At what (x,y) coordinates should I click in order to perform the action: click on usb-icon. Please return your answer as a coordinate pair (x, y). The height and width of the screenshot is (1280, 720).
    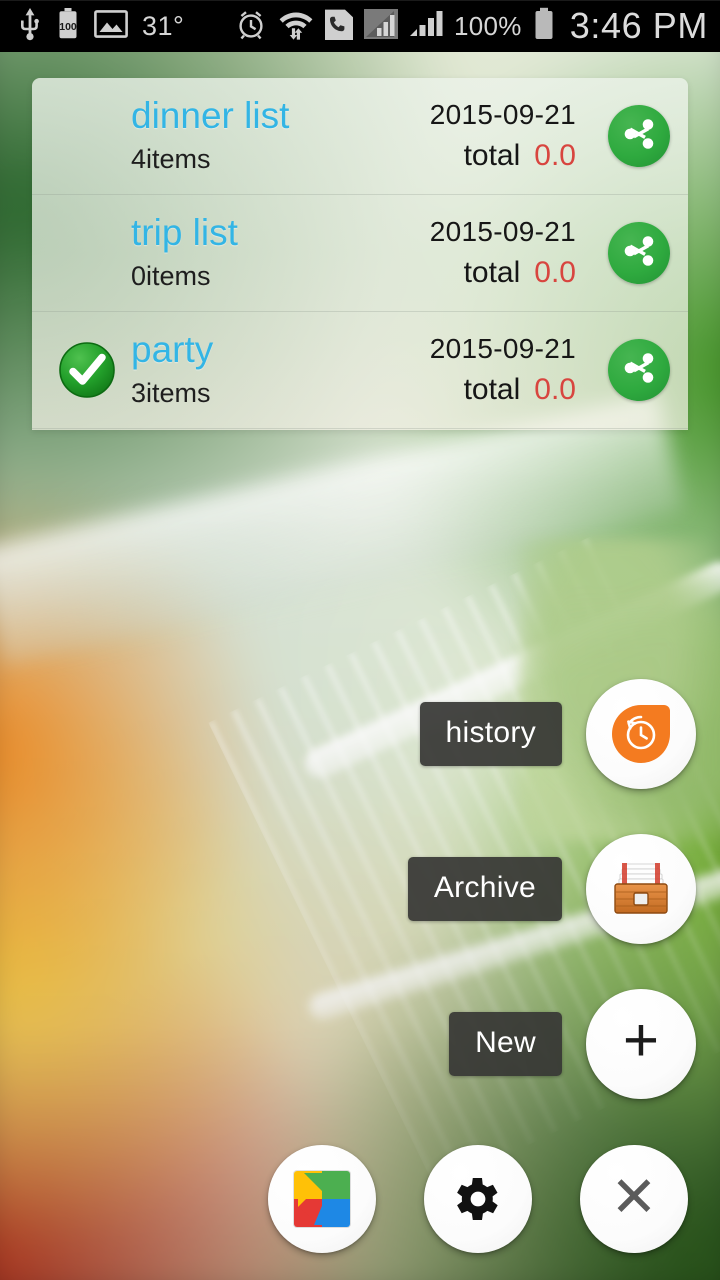
    Looking at the image, I should click on (30, 26).